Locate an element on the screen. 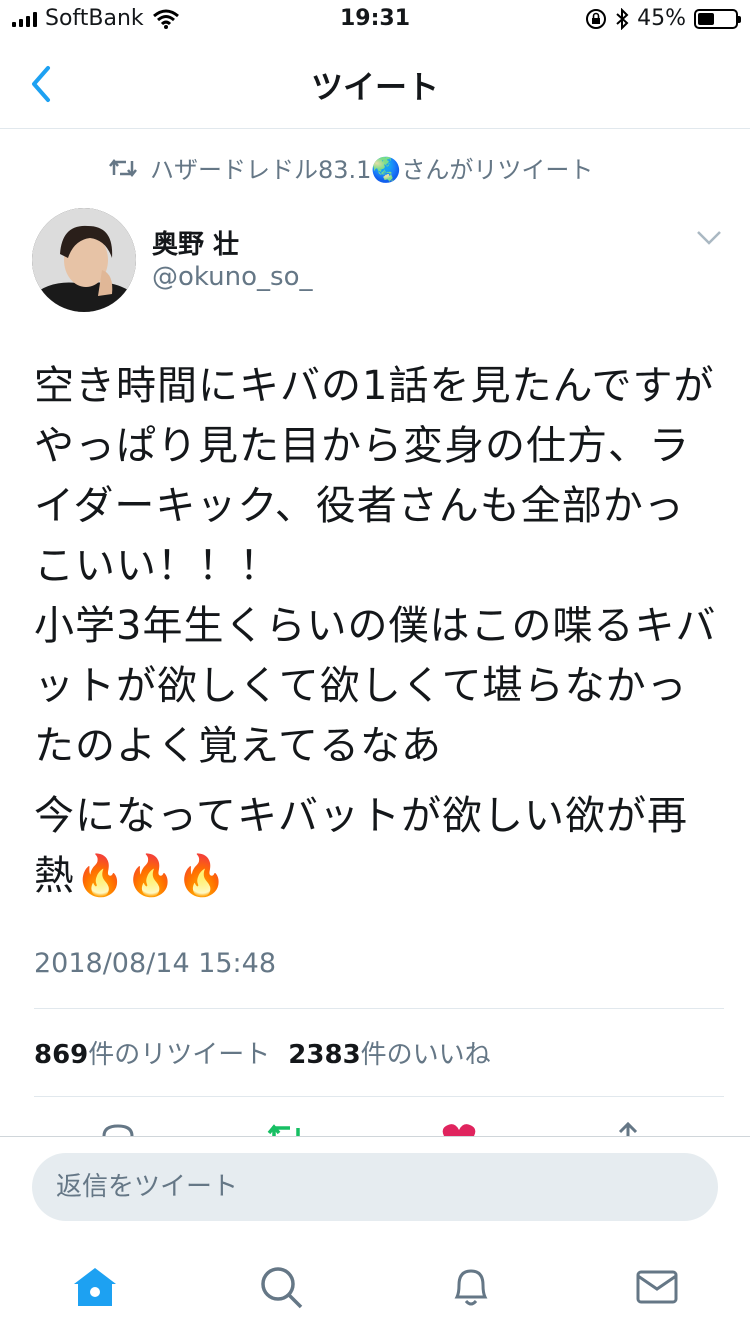  author-name: 奥野 壮 is located at coordinates (195, 242).